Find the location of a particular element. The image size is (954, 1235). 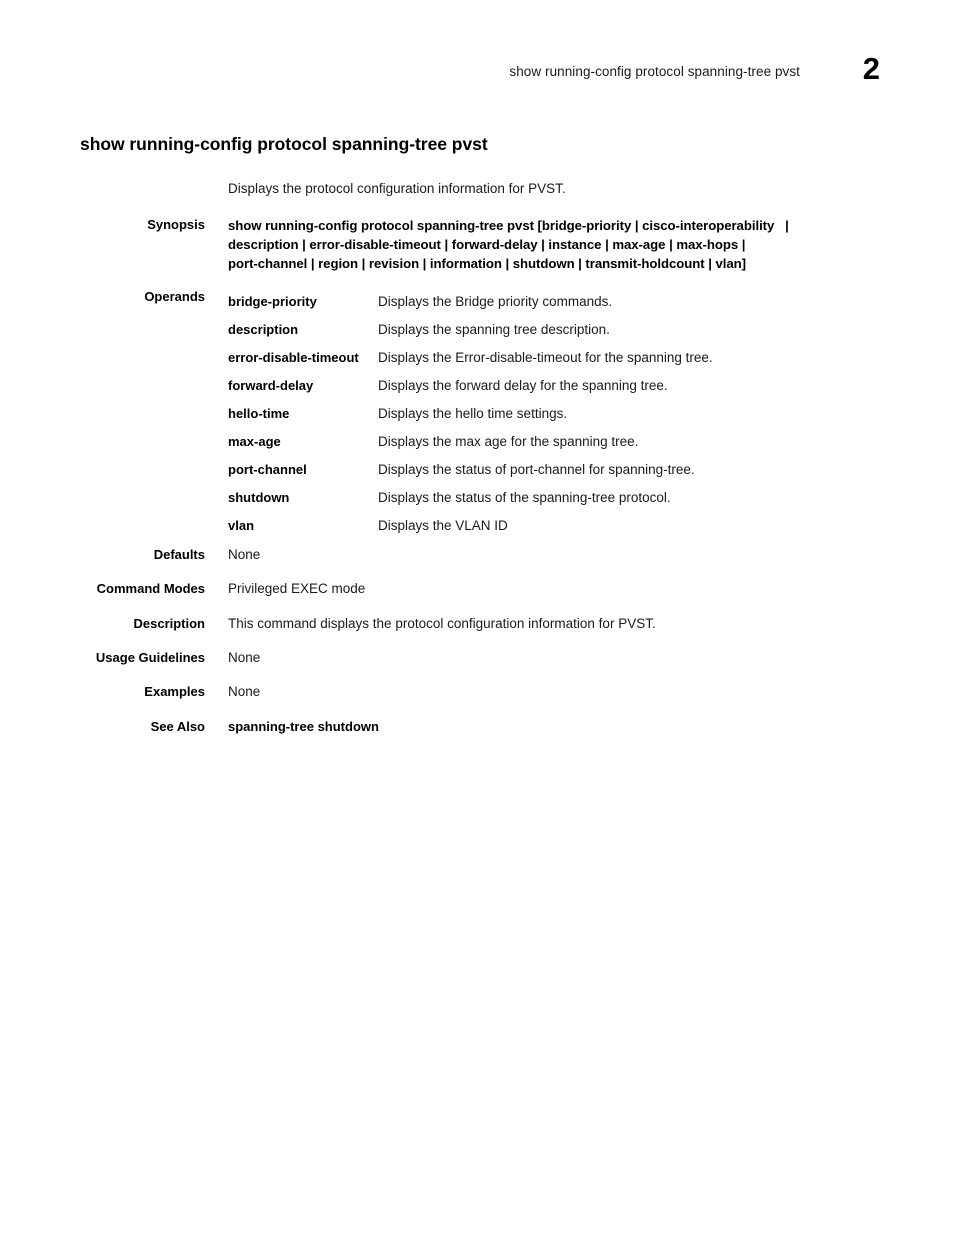

operand-term: port-channel is located at coordinates (267, 469).